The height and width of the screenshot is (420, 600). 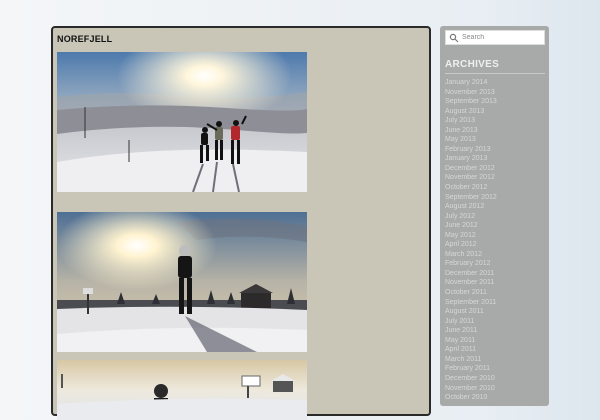 What do you see at coordinates (472, 64) in the screenshot?
I see `archives-heading: ARCHIVES` at bounding box center [472, 64].